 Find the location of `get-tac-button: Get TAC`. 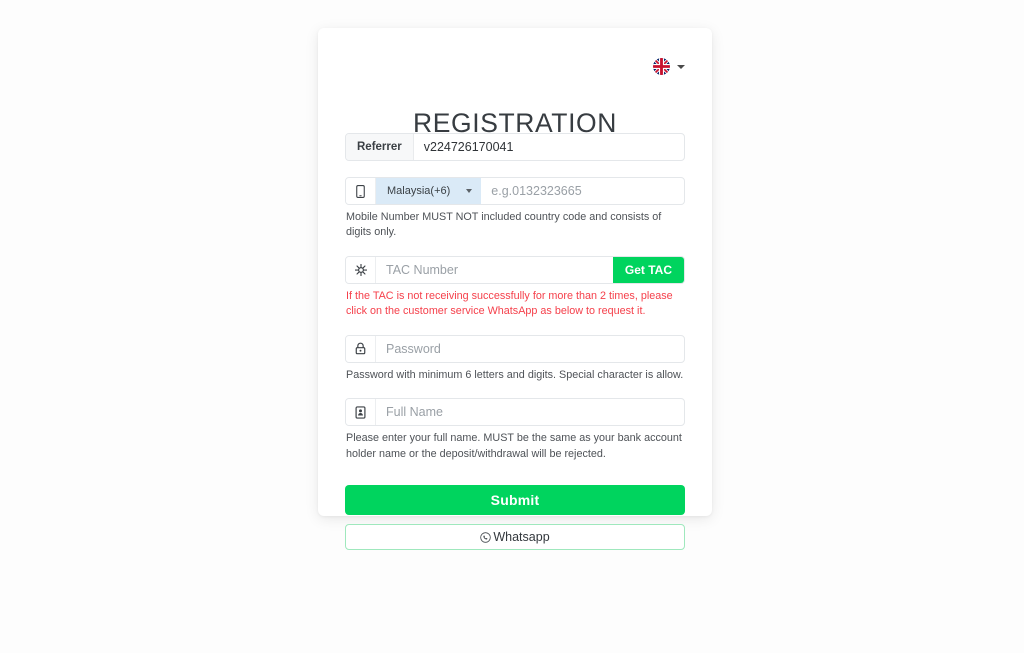

get-tac-button: Get TAC is located at coordinates (648, 269).